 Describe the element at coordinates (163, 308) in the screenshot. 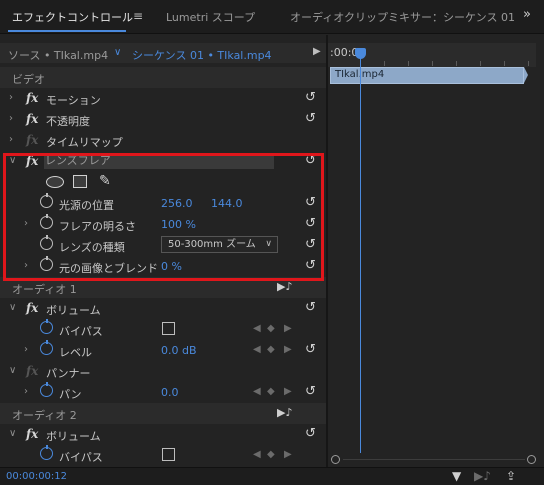

I see `effect-row-volume: ∨ fx ボリューム ↺` at that location.